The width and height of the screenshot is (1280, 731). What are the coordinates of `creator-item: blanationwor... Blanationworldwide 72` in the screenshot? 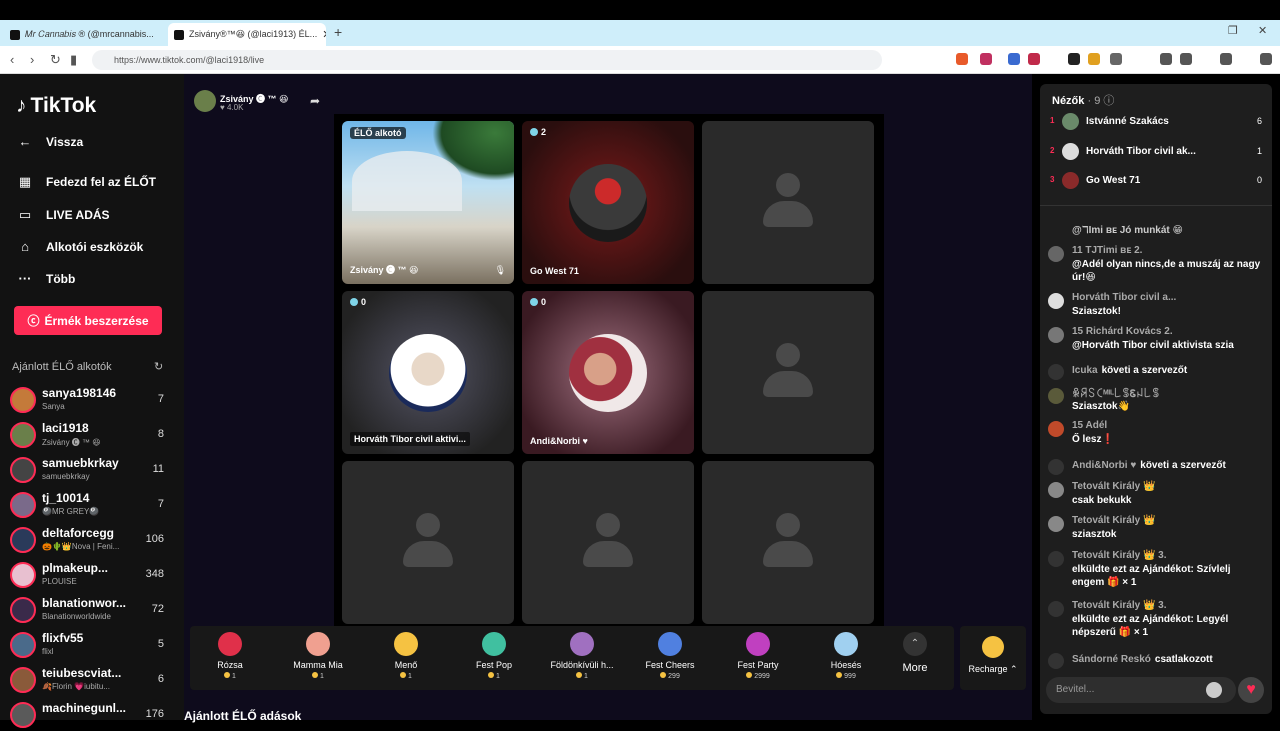 It's located at (92, 610).